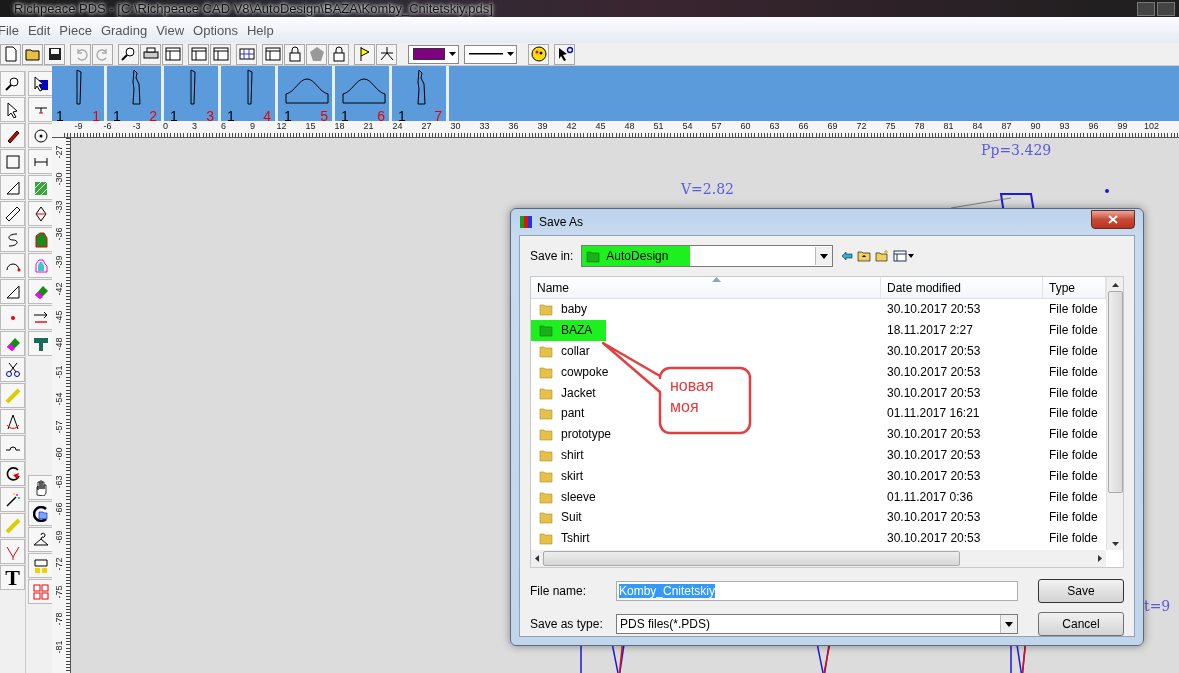 The image size is (1179, 673). I want to click on flag-icon, so click(364, 54).